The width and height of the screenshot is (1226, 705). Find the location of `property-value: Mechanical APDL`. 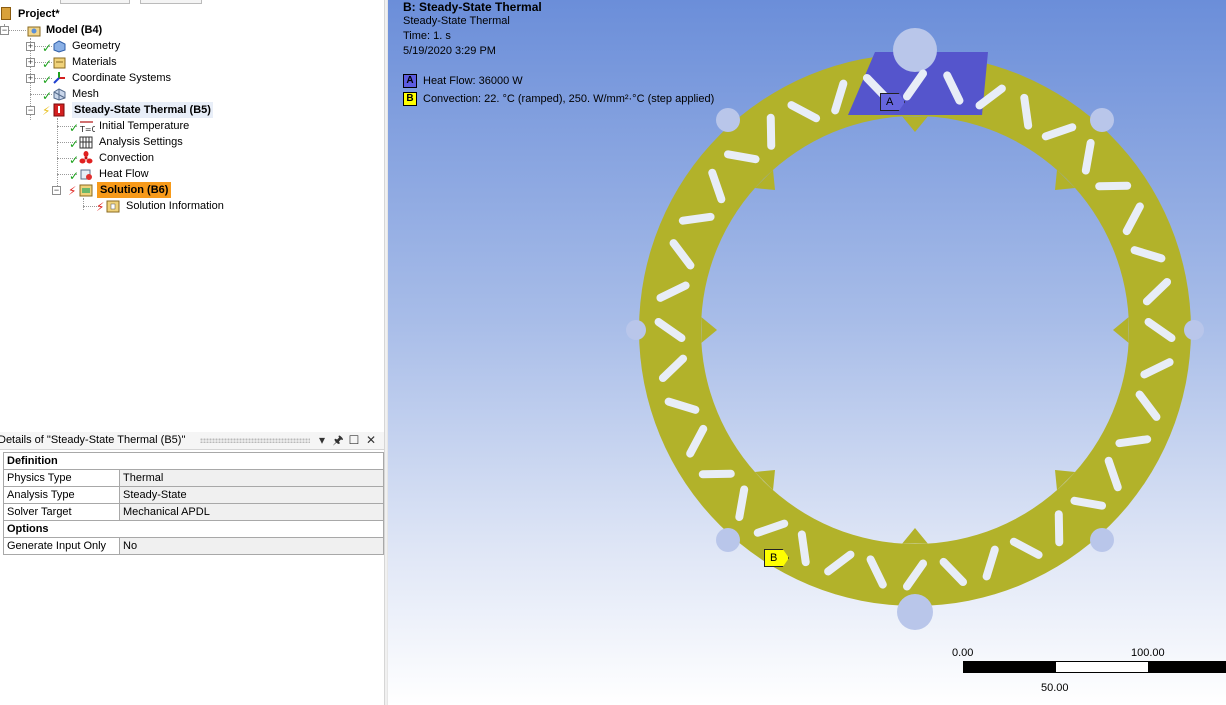

property-value: Mechanical APDL is located at coordinates (251, 512).